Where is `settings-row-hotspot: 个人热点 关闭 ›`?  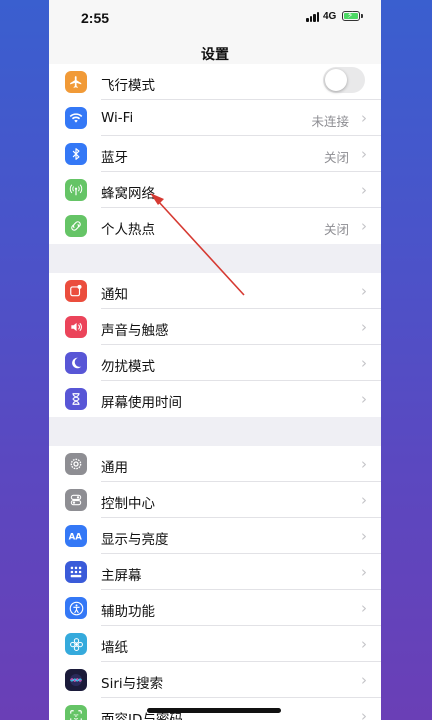 settings-row-hotspot: 个人热点 关闭 › is located at coordinates (215, 226).